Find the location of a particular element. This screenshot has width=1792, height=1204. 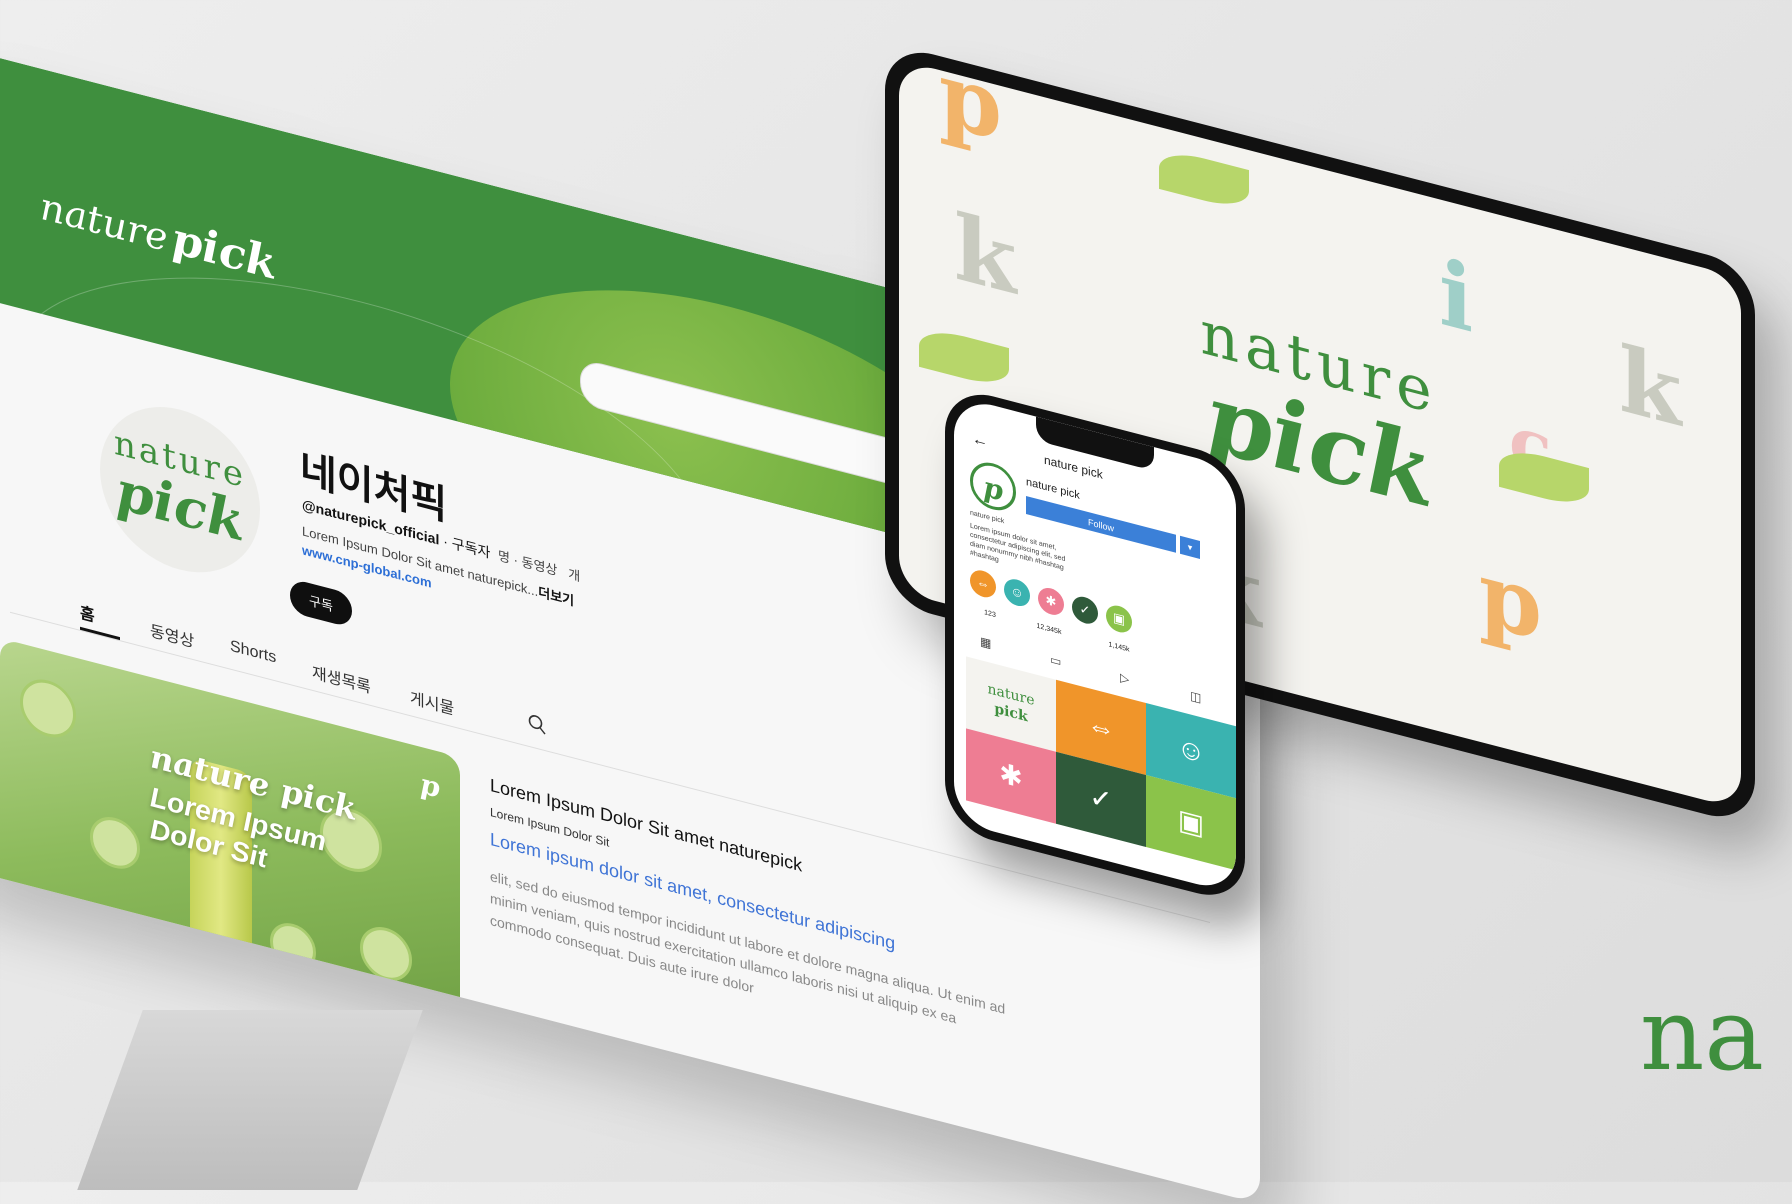

highlight-skin-icon: ☺ is located at coordinates (1017, 592).